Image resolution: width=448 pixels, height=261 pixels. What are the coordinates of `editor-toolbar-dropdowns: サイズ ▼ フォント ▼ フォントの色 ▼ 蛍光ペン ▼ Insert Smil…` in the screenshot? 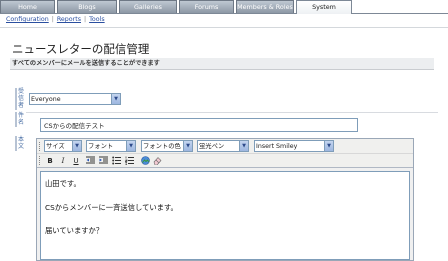 It's located at (225, 146).